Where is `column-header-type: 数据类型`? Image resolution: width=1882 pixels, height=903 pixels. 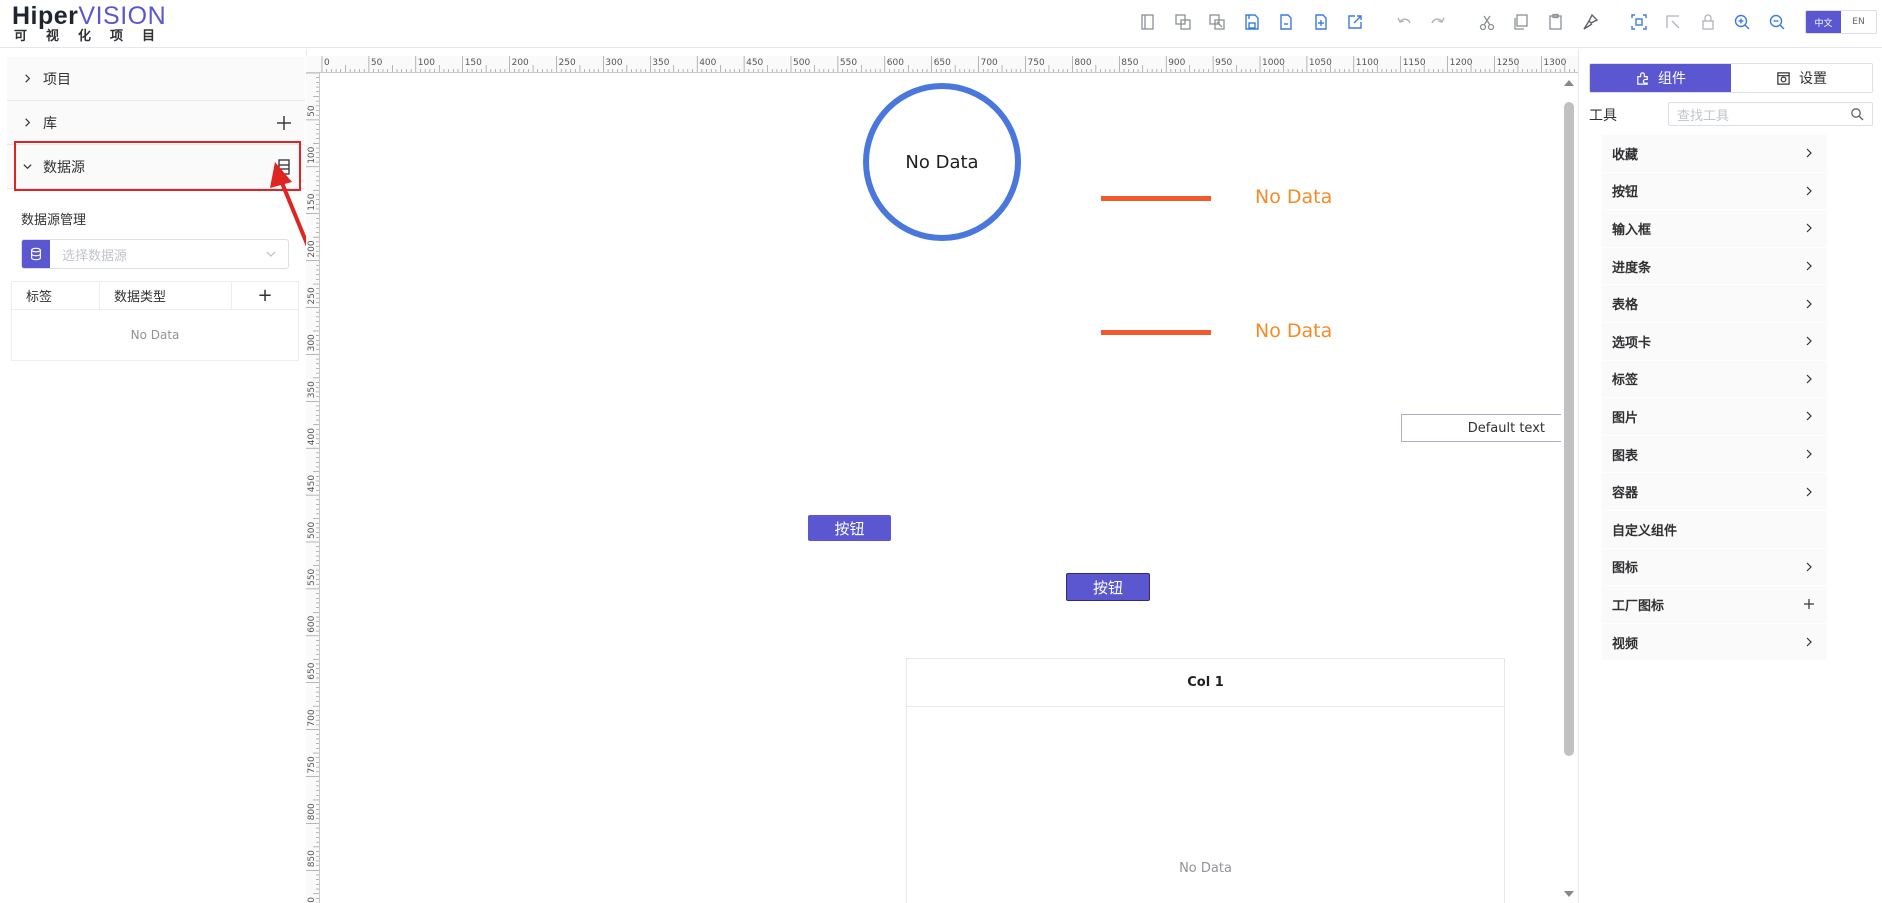
column-header-type: 数据类型 is located at coordinates (166, 295).